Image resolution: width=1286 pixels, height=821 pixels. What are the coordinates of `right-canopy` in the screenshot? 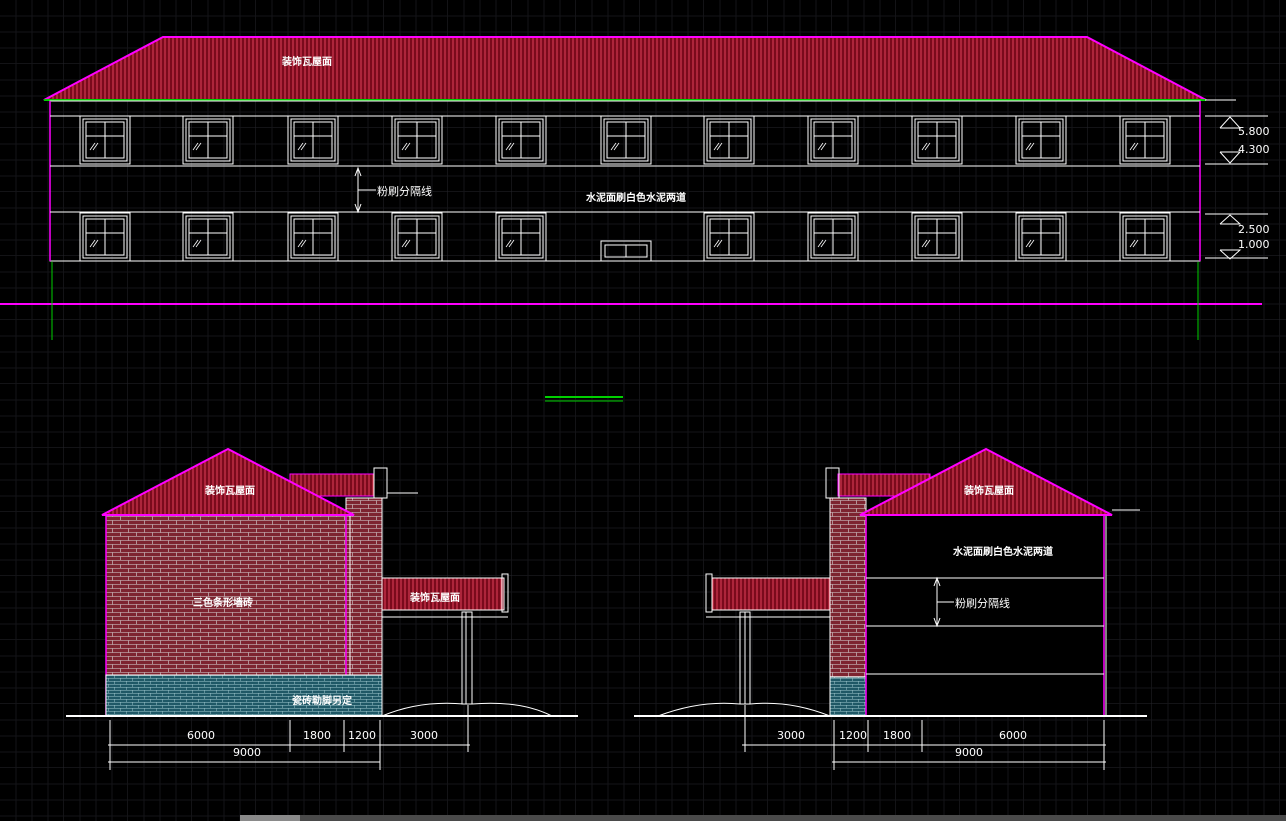 It's located at (771, 594).